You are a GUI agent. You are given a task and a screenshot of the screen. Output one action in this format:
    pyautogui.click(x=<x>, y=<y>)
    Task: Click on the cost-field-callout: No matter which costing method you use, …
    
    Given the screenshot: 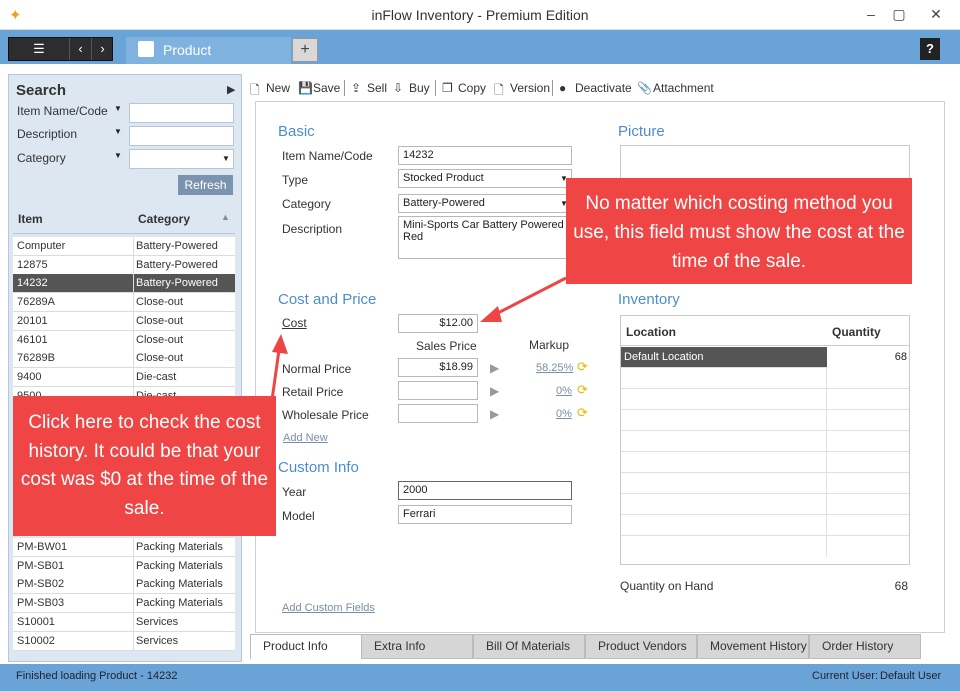 What is the action you would take?
    pyautogui.click(x=739, y=231)
    